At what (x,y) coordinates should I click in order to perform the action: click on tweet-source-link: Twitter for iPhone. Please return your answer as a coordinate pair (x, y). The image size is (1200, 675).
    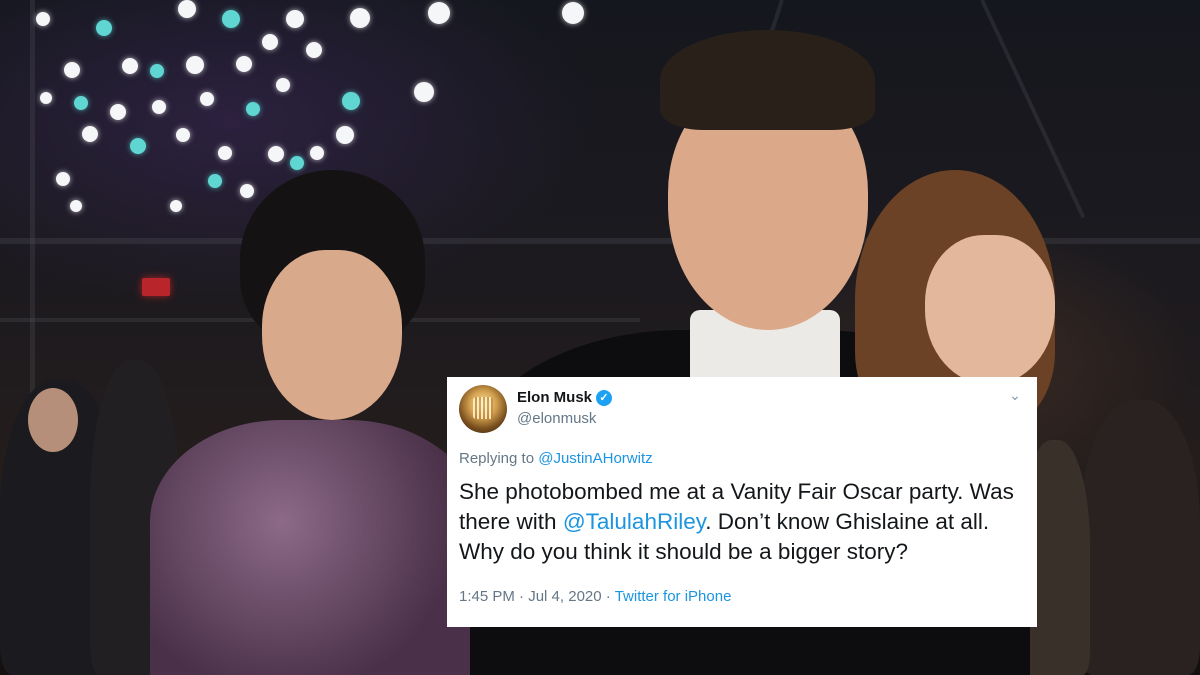
    Looking at the image, I should click on (673, 596).